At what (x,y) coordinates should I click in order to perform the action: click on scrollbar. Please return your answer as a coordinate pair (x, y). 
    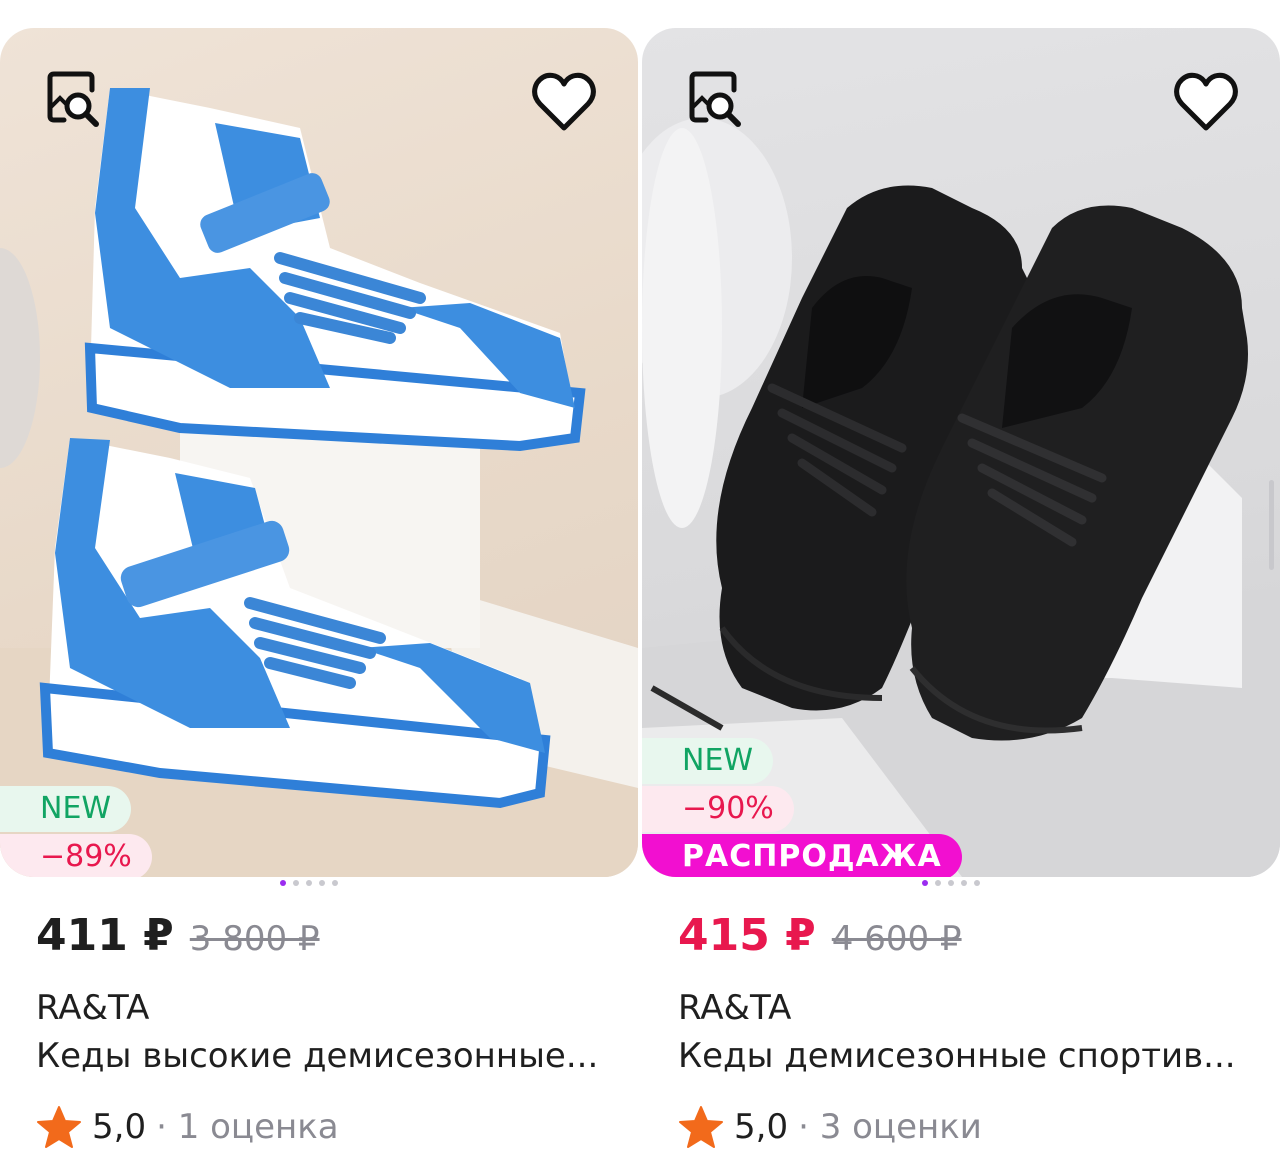
    Looking at the image, I should click on (1271, 525).